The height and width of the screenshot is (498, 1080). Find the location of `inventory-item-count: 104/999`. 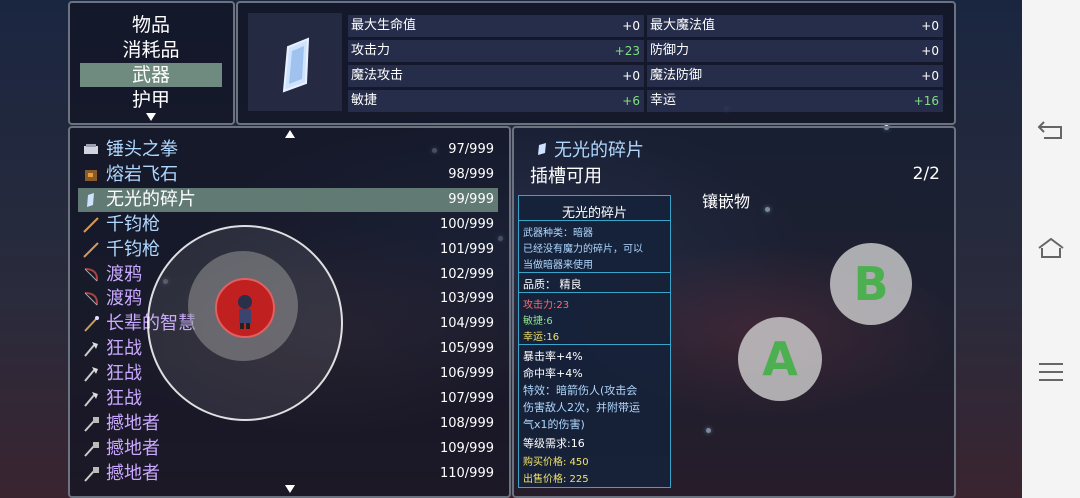

inventory-item-count: 104/999 is located at coordinates (466, 324).